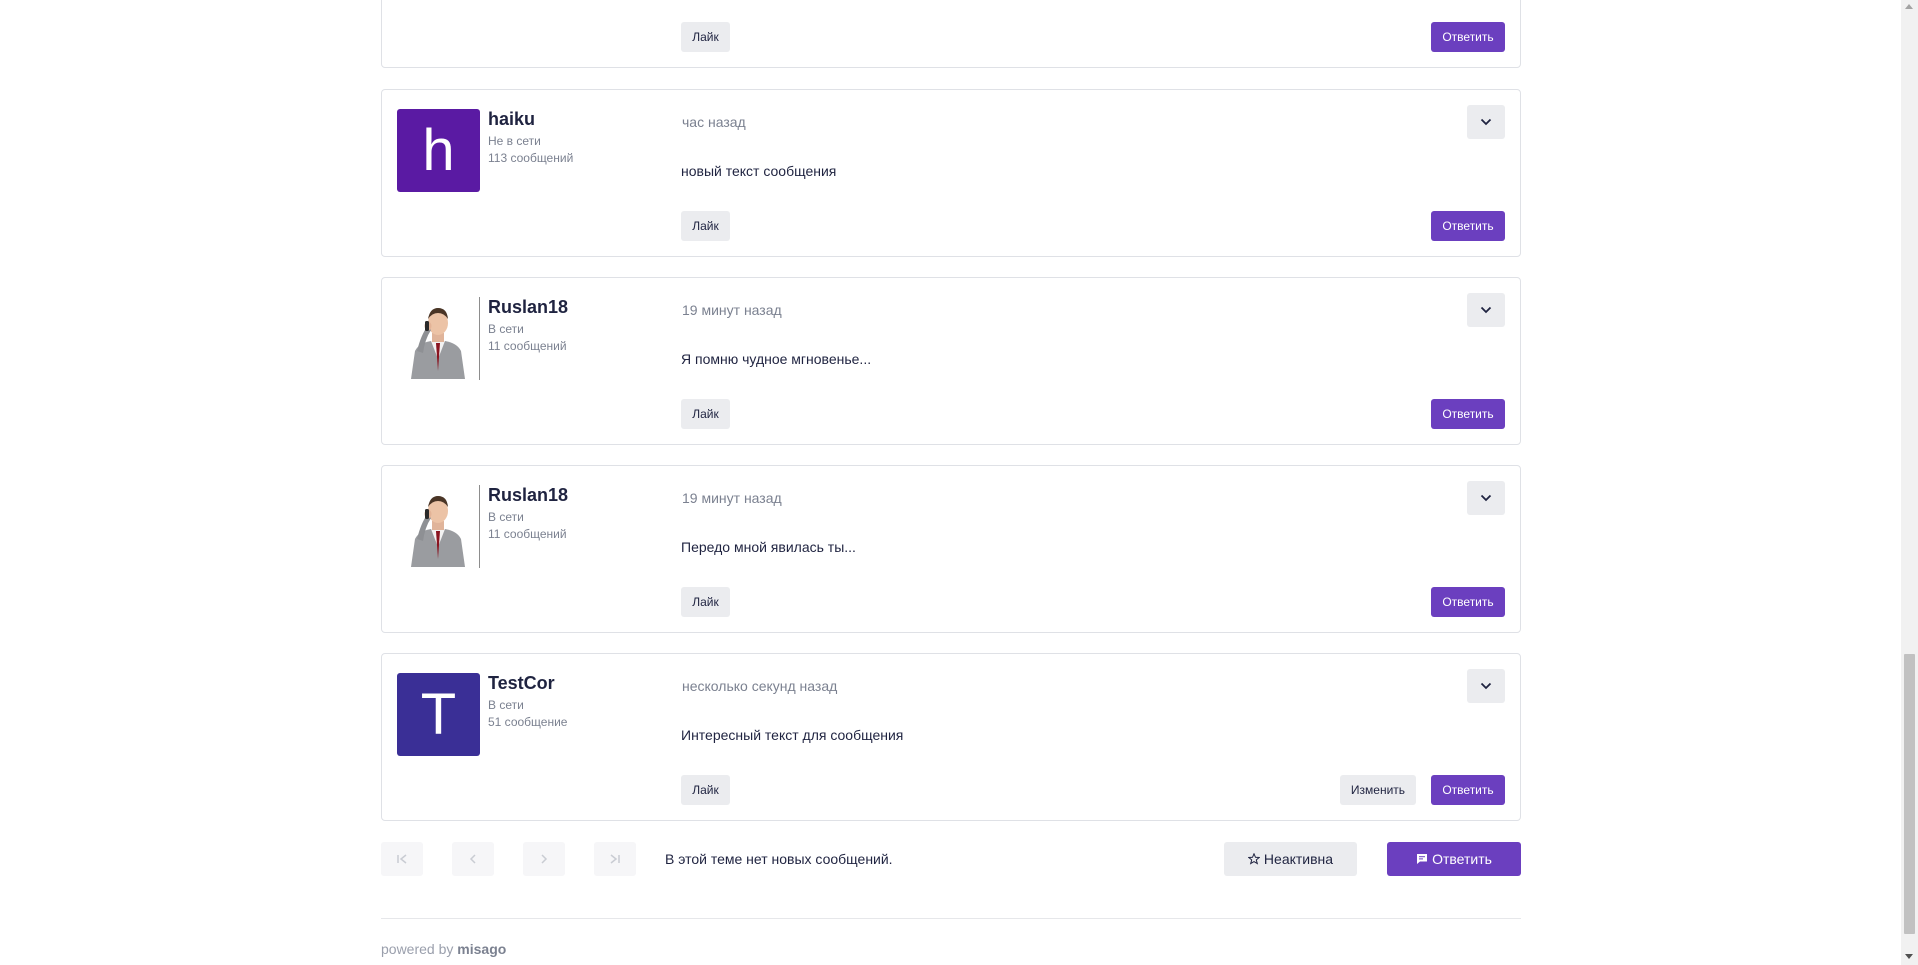 This screenshot has width=1918, height=965. Describe the element at coordinates (792, 735) in the screenshot. I see `post-body: Интересный текст для сообщения` at that location.